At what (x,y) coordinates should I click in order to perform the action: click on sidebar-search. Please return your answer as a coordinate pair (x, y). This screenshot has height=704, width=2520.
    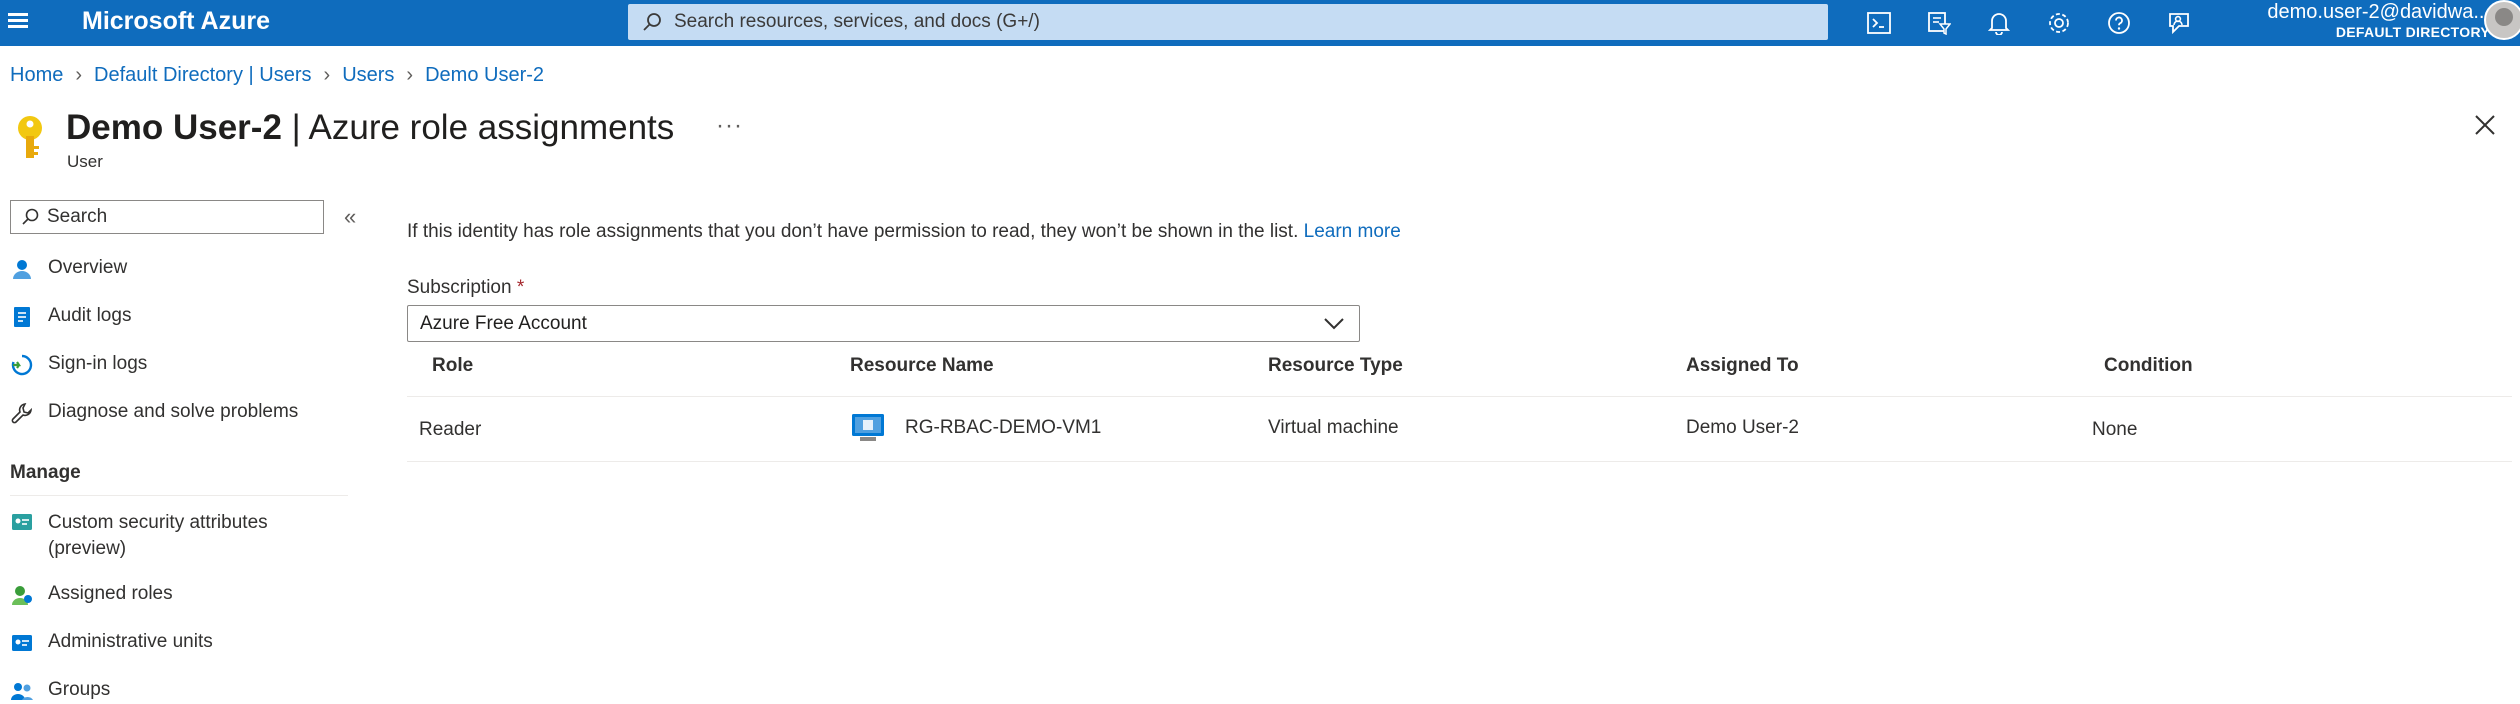
    Looking at the image, I should click on (167, 217).